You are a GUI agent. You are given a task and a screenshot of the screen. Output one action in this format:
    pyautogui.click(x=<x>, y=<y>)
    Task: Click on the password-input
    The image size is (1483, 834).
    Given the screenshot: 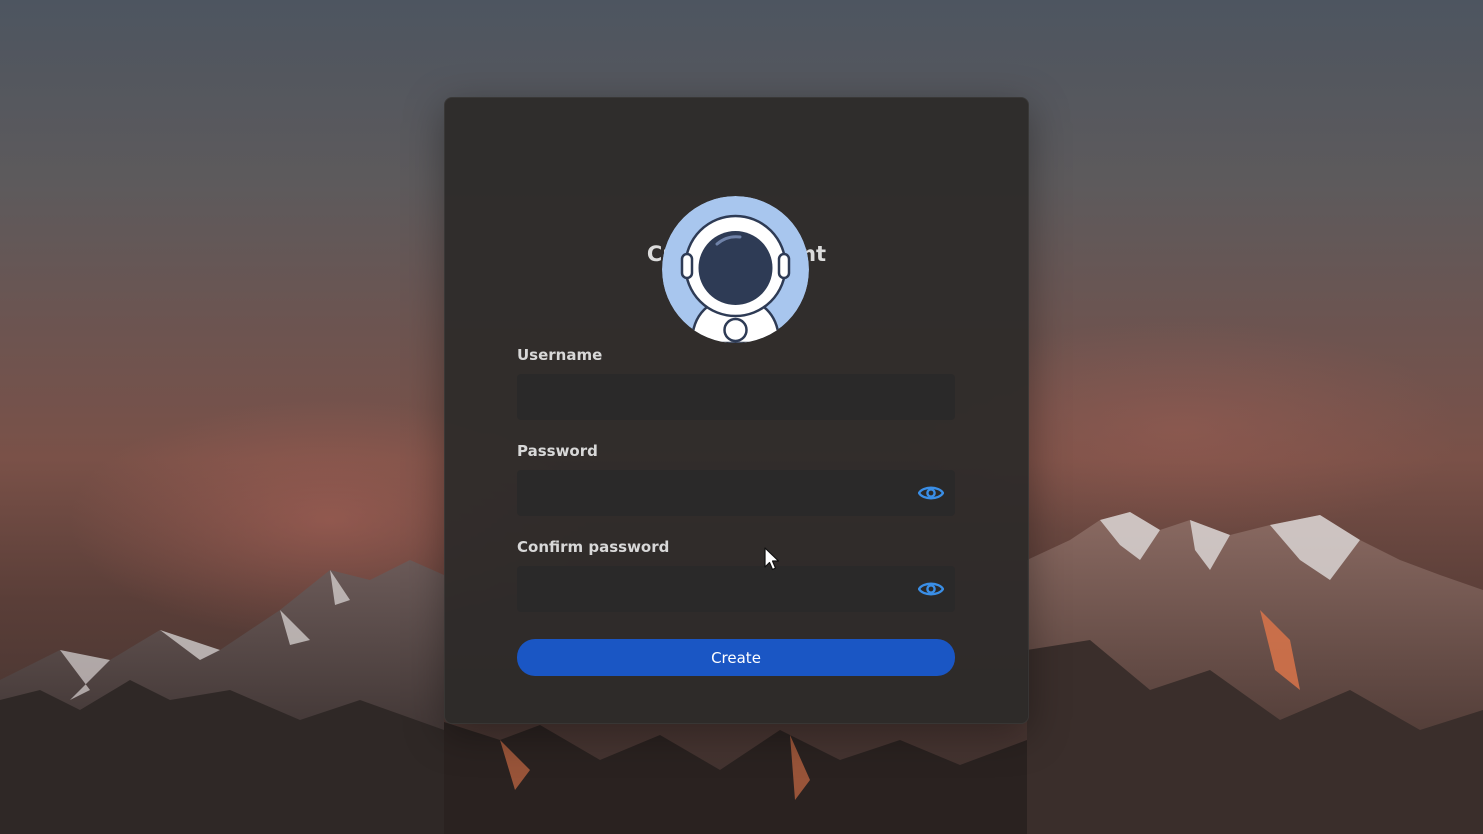 What is the action you would take?
    pyautogui.click(x=736, y=493)
    